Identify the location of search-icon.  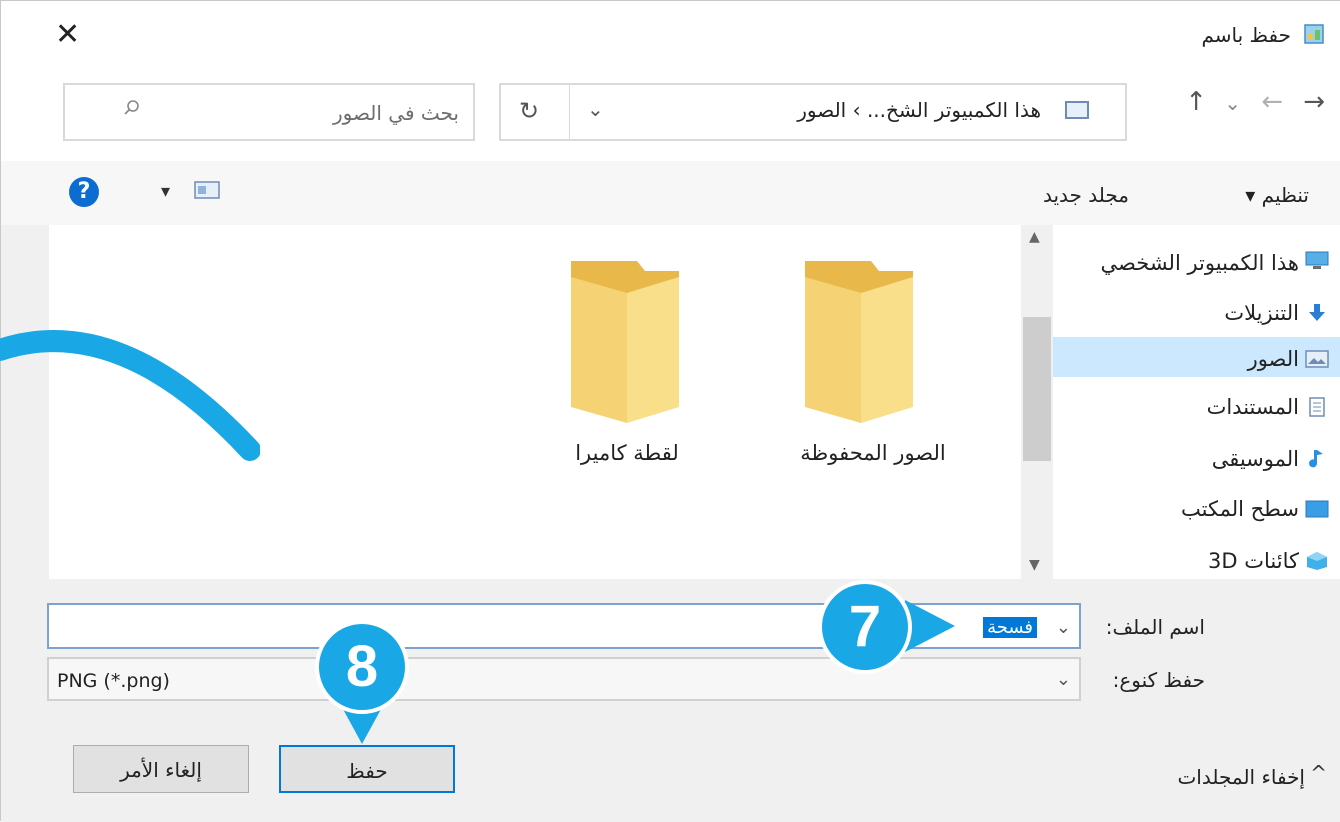
(131, 107).